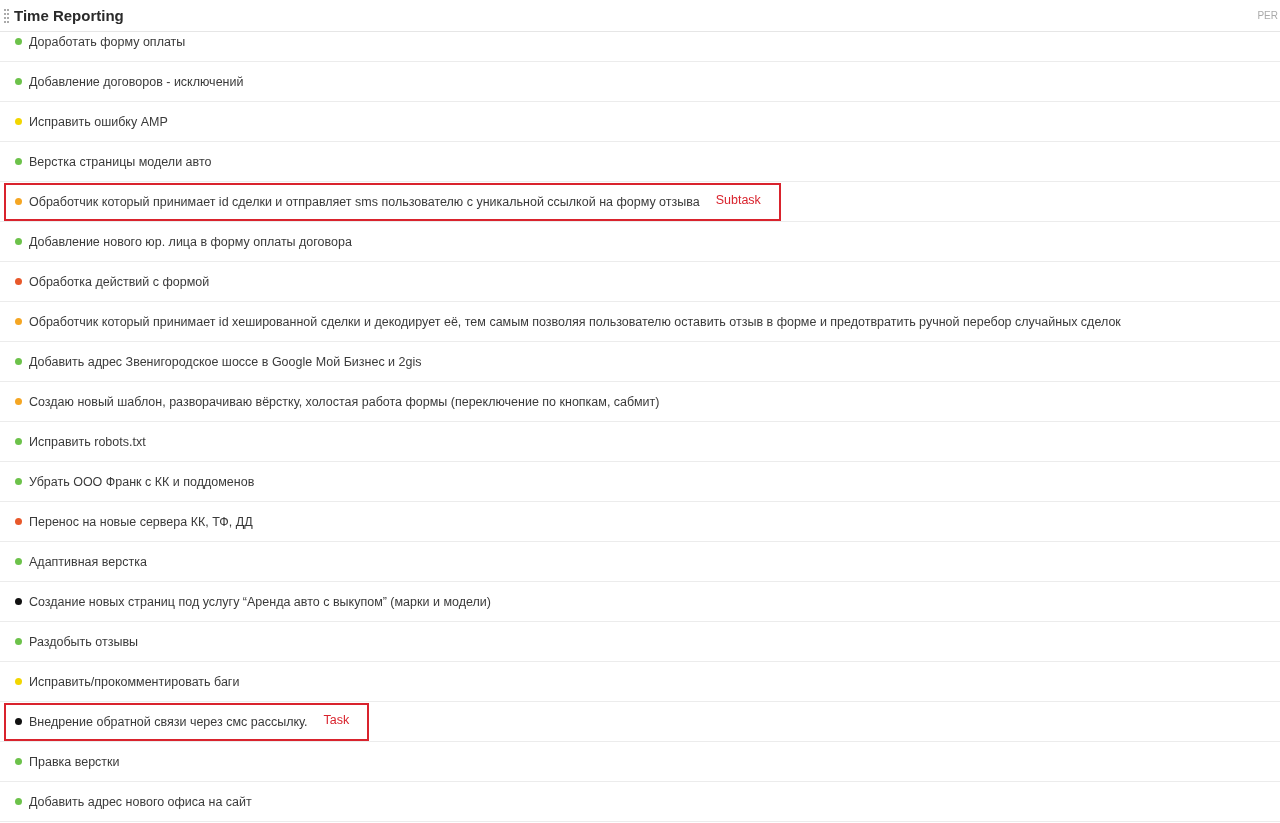  Describe the element at coordinates (364, 201) in the screenshot. I see `task-name: Обработчик который принимает id сделки и отправляет sms пользователю с уникальной ссылкой на форму отзыва` at that location.